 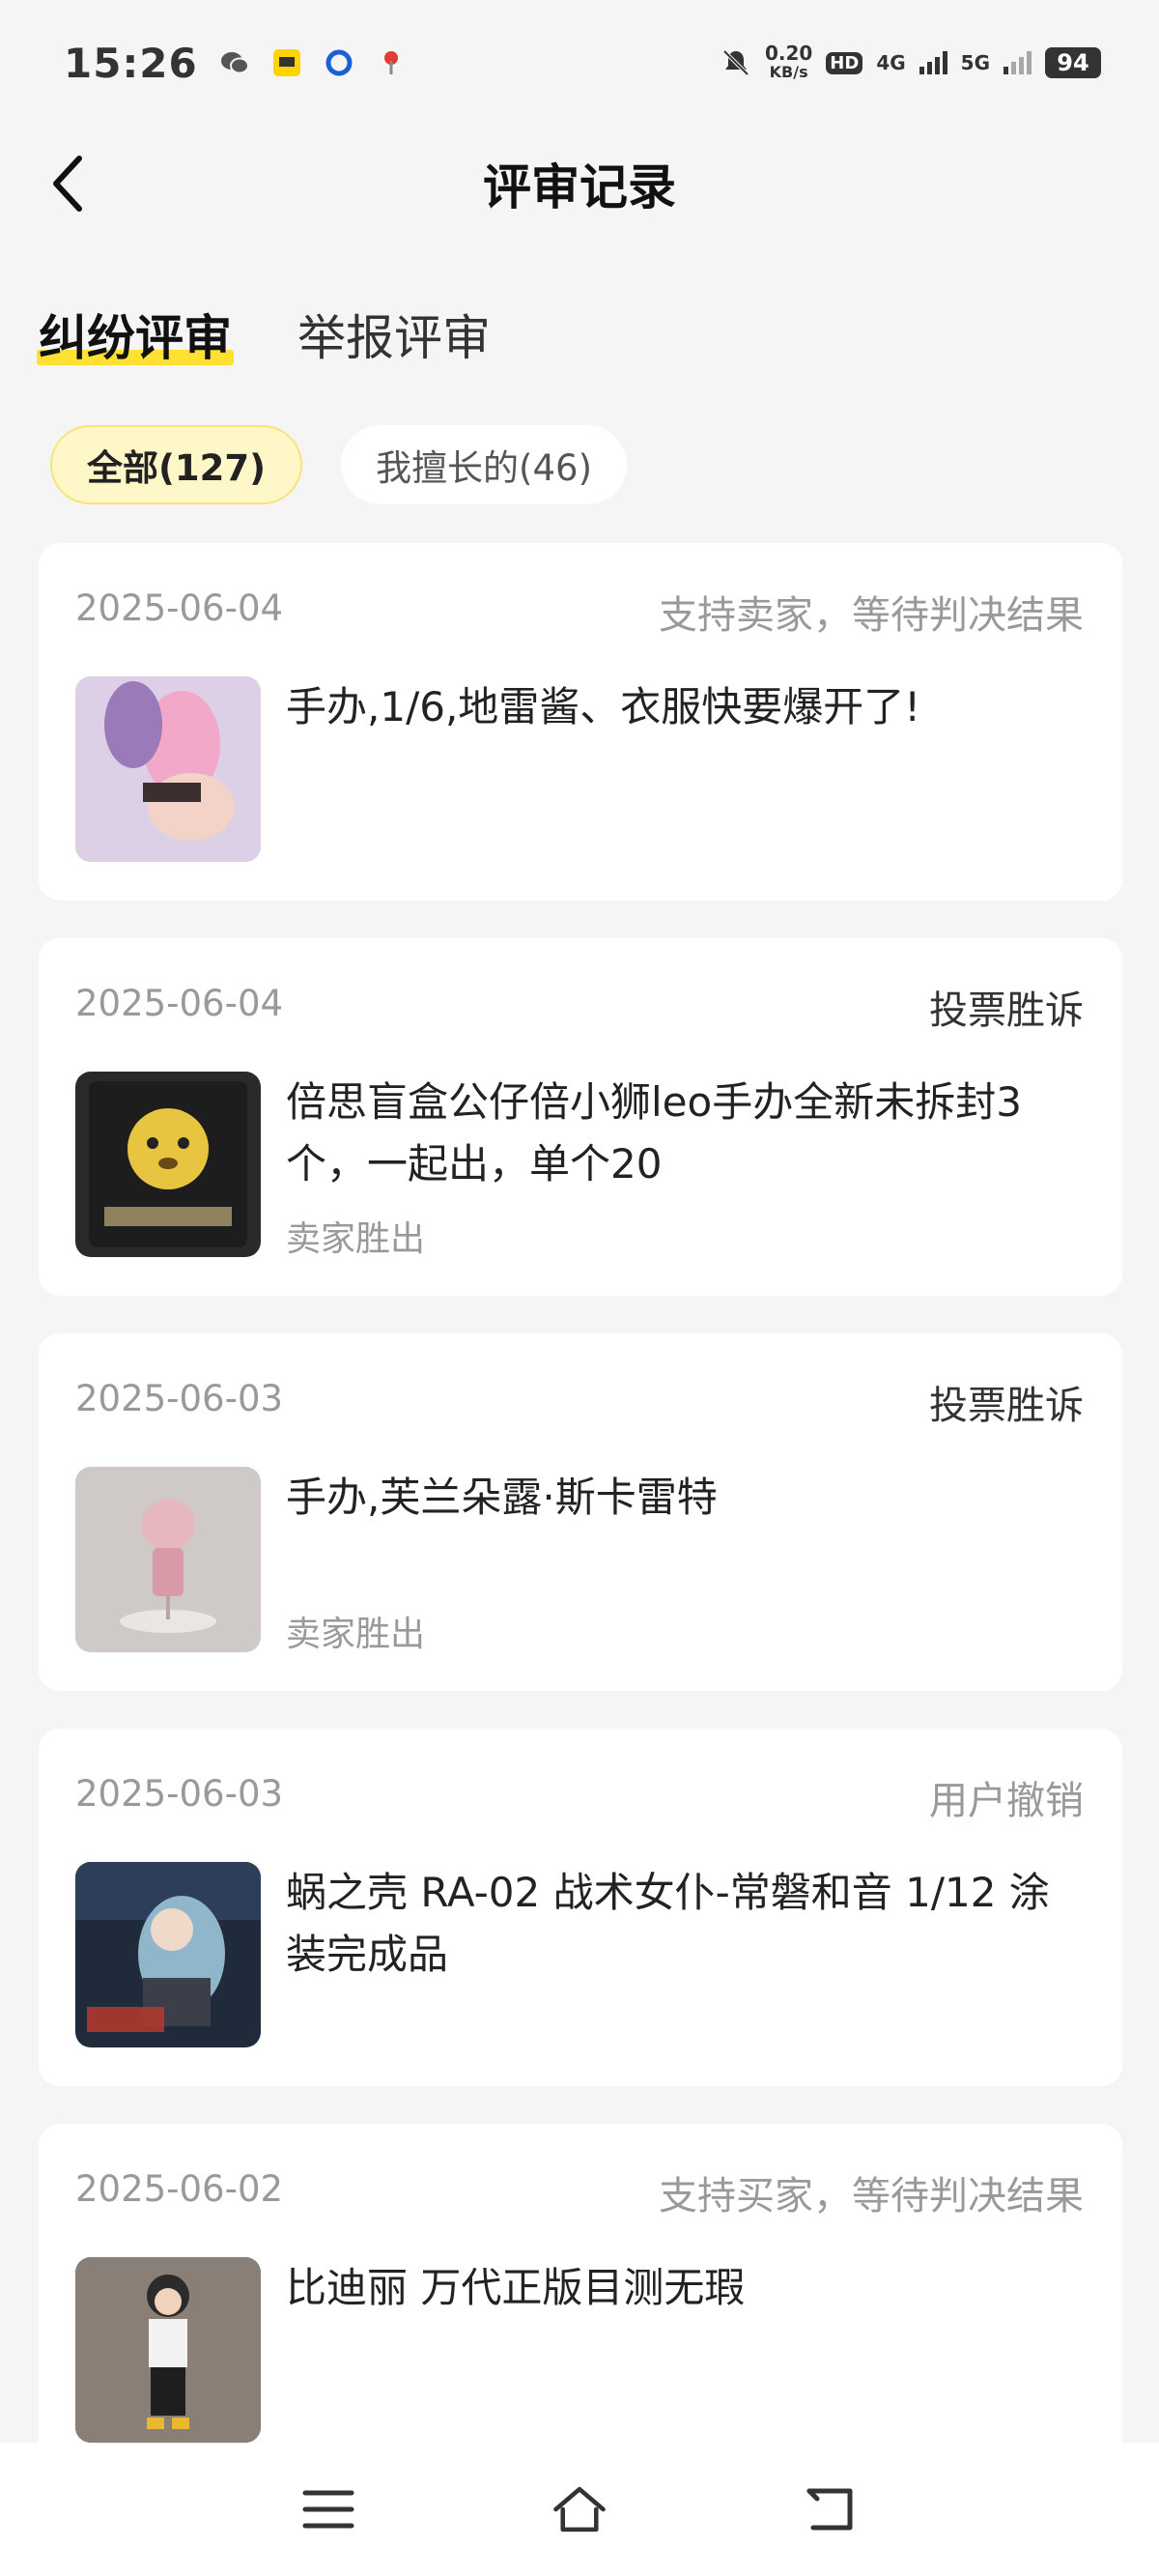 What do you see at coordinates (579, 63) in the screenshot?
I see `status-bar: 15:26 0.20 KB/s HD 4G 5G 94` at bounding box center [579, 63].